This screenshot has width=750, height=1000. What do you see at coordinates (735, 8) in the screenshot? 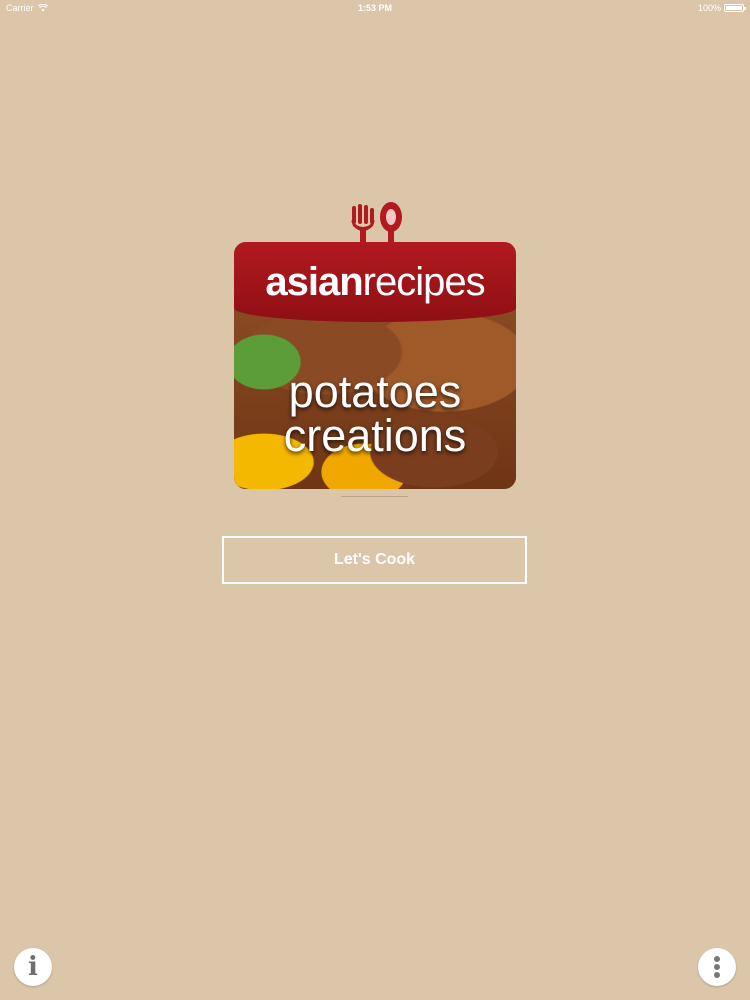
I see `battery-icon` at bounding box center [735, 8].